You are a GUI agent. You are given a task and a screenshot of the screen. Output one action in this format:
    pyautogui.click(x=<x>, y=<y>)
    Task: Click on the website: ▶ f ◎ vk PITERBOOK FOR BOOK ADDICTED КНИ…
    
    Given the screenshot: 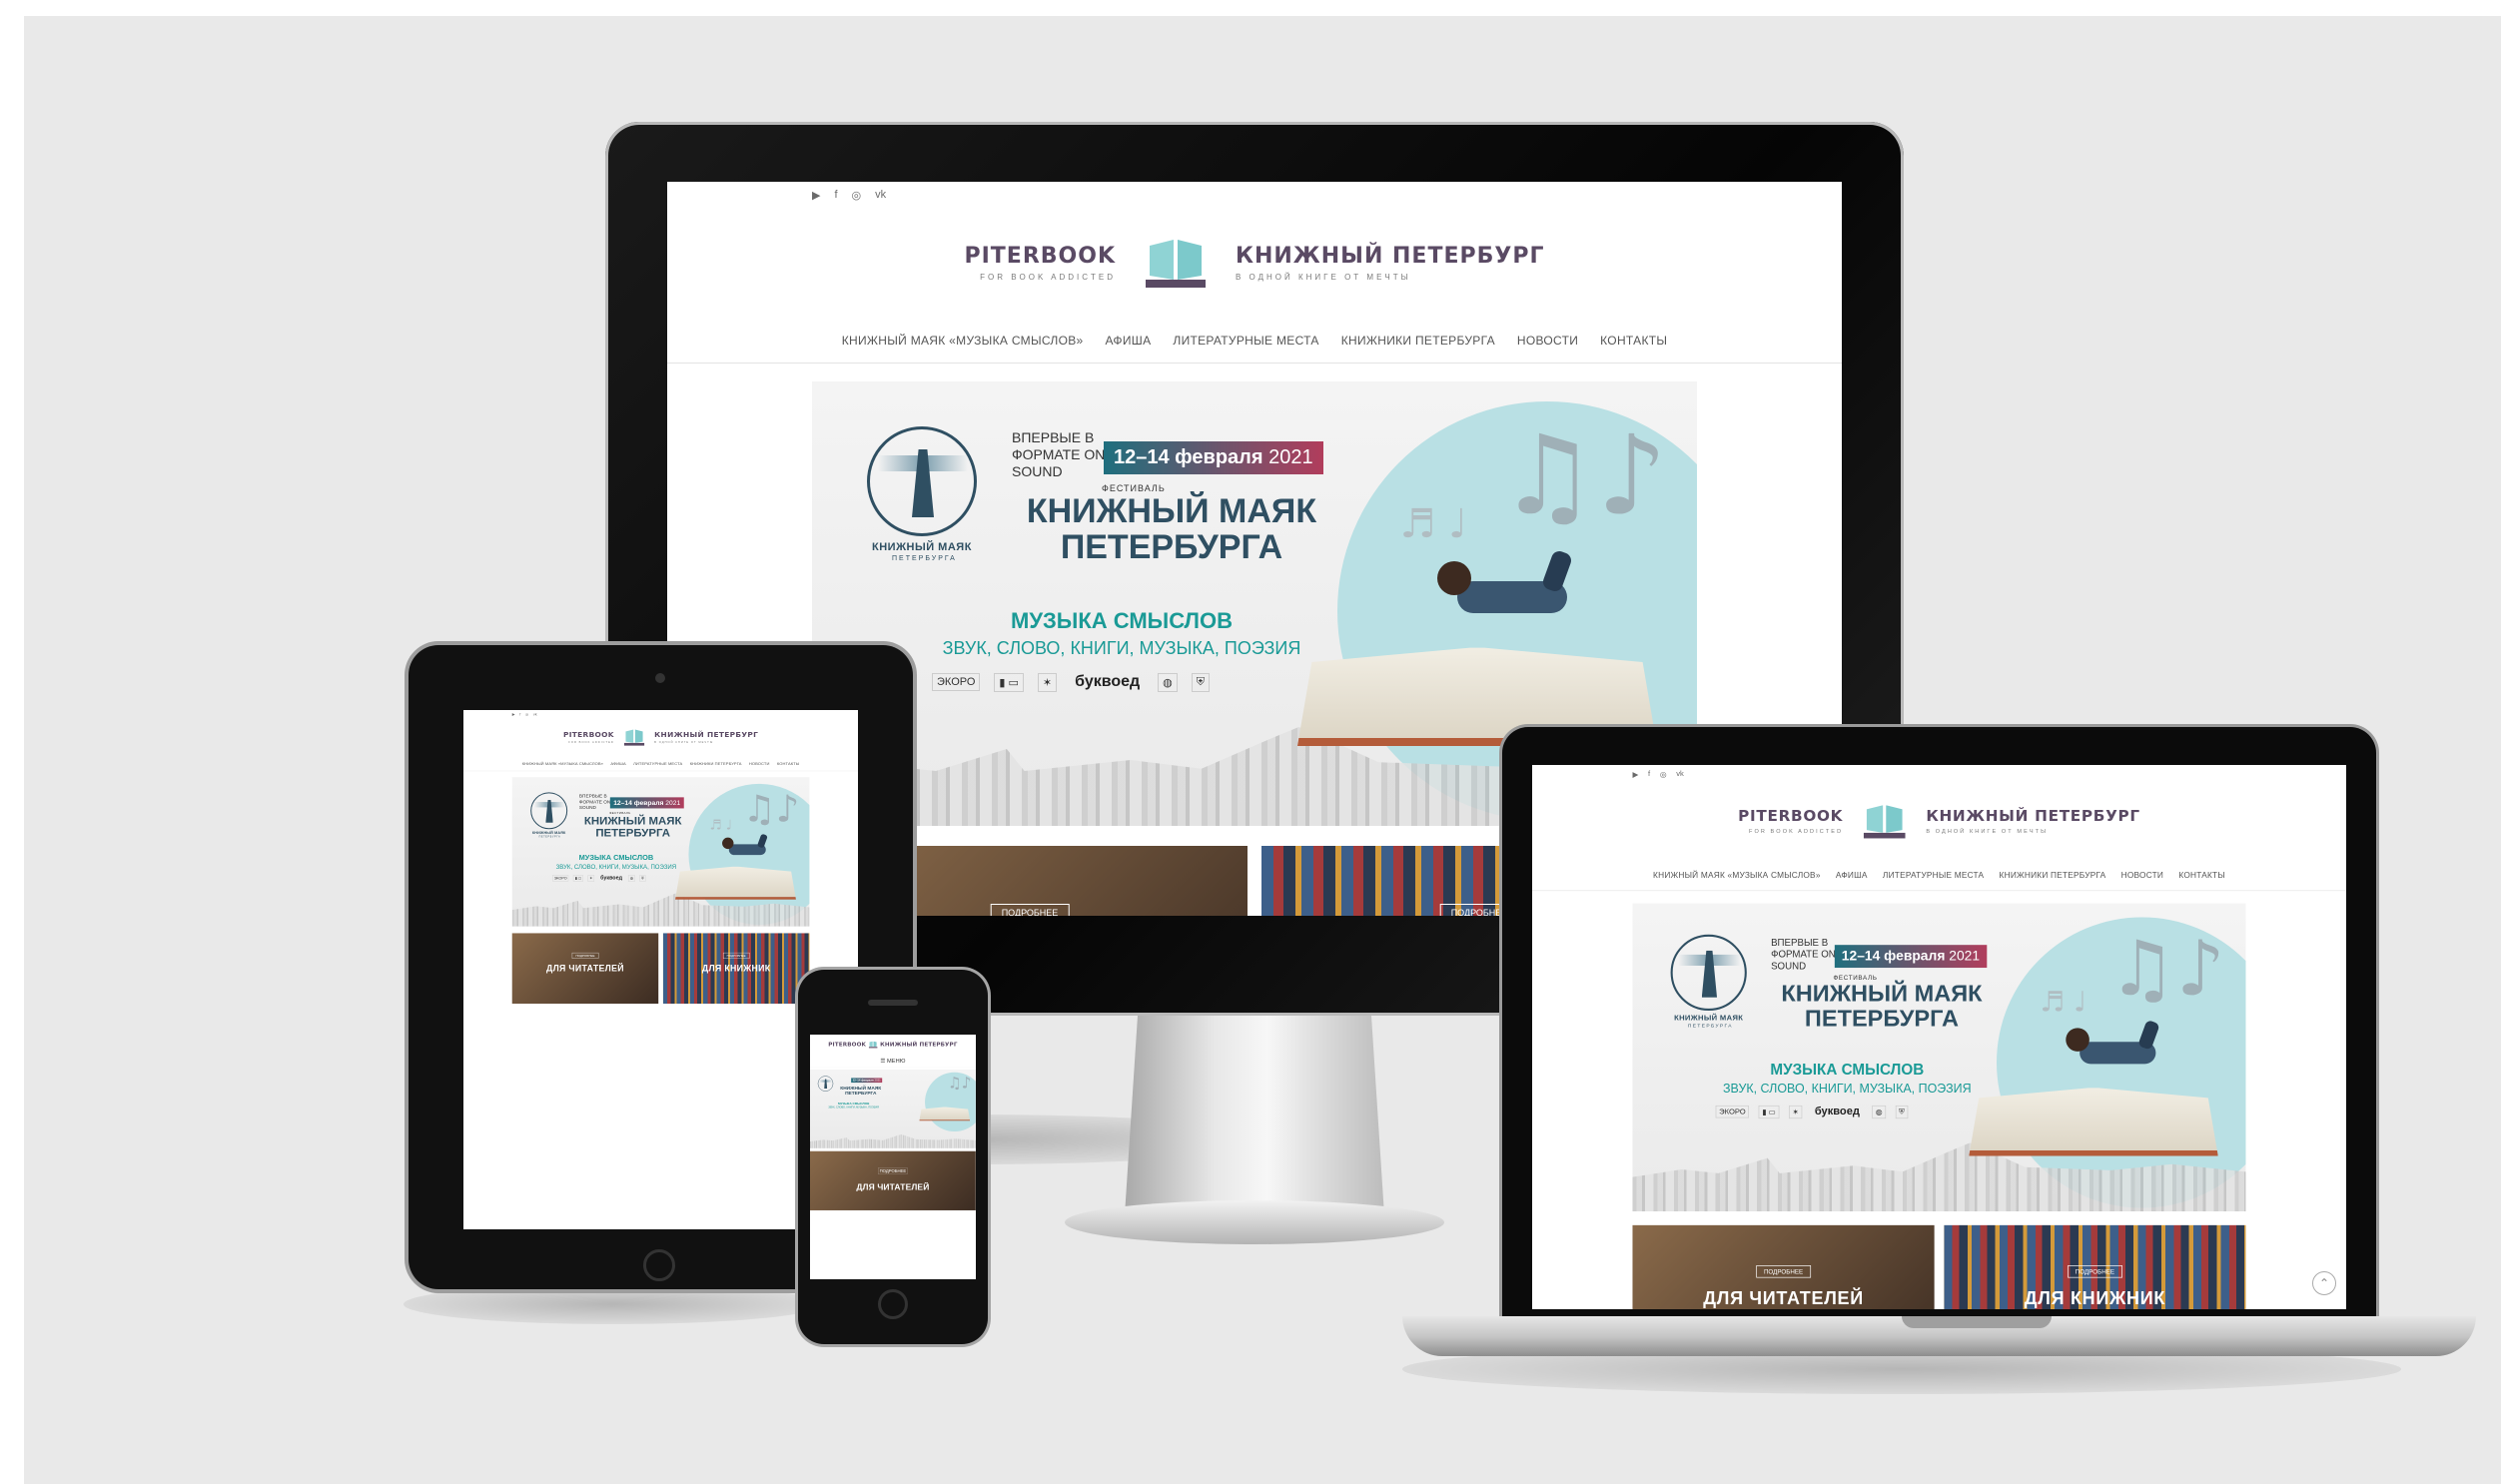 What is the action you would take?
    pyautogui.click(x=1939, y=1037)
    